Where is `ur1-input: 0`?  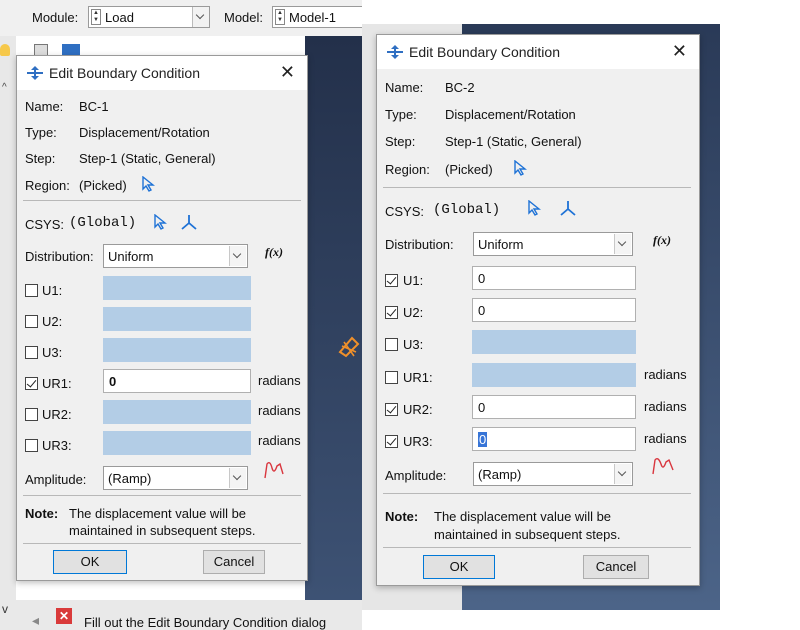 ur1-input: 0 is located at coordinates (177, 381).